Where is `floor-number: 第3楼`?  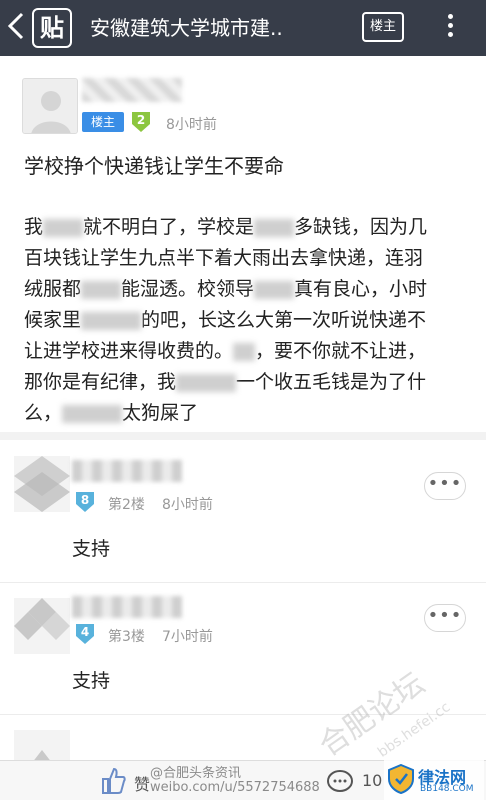 floor-number: 第3楼 is located at coordinates (126, 637).